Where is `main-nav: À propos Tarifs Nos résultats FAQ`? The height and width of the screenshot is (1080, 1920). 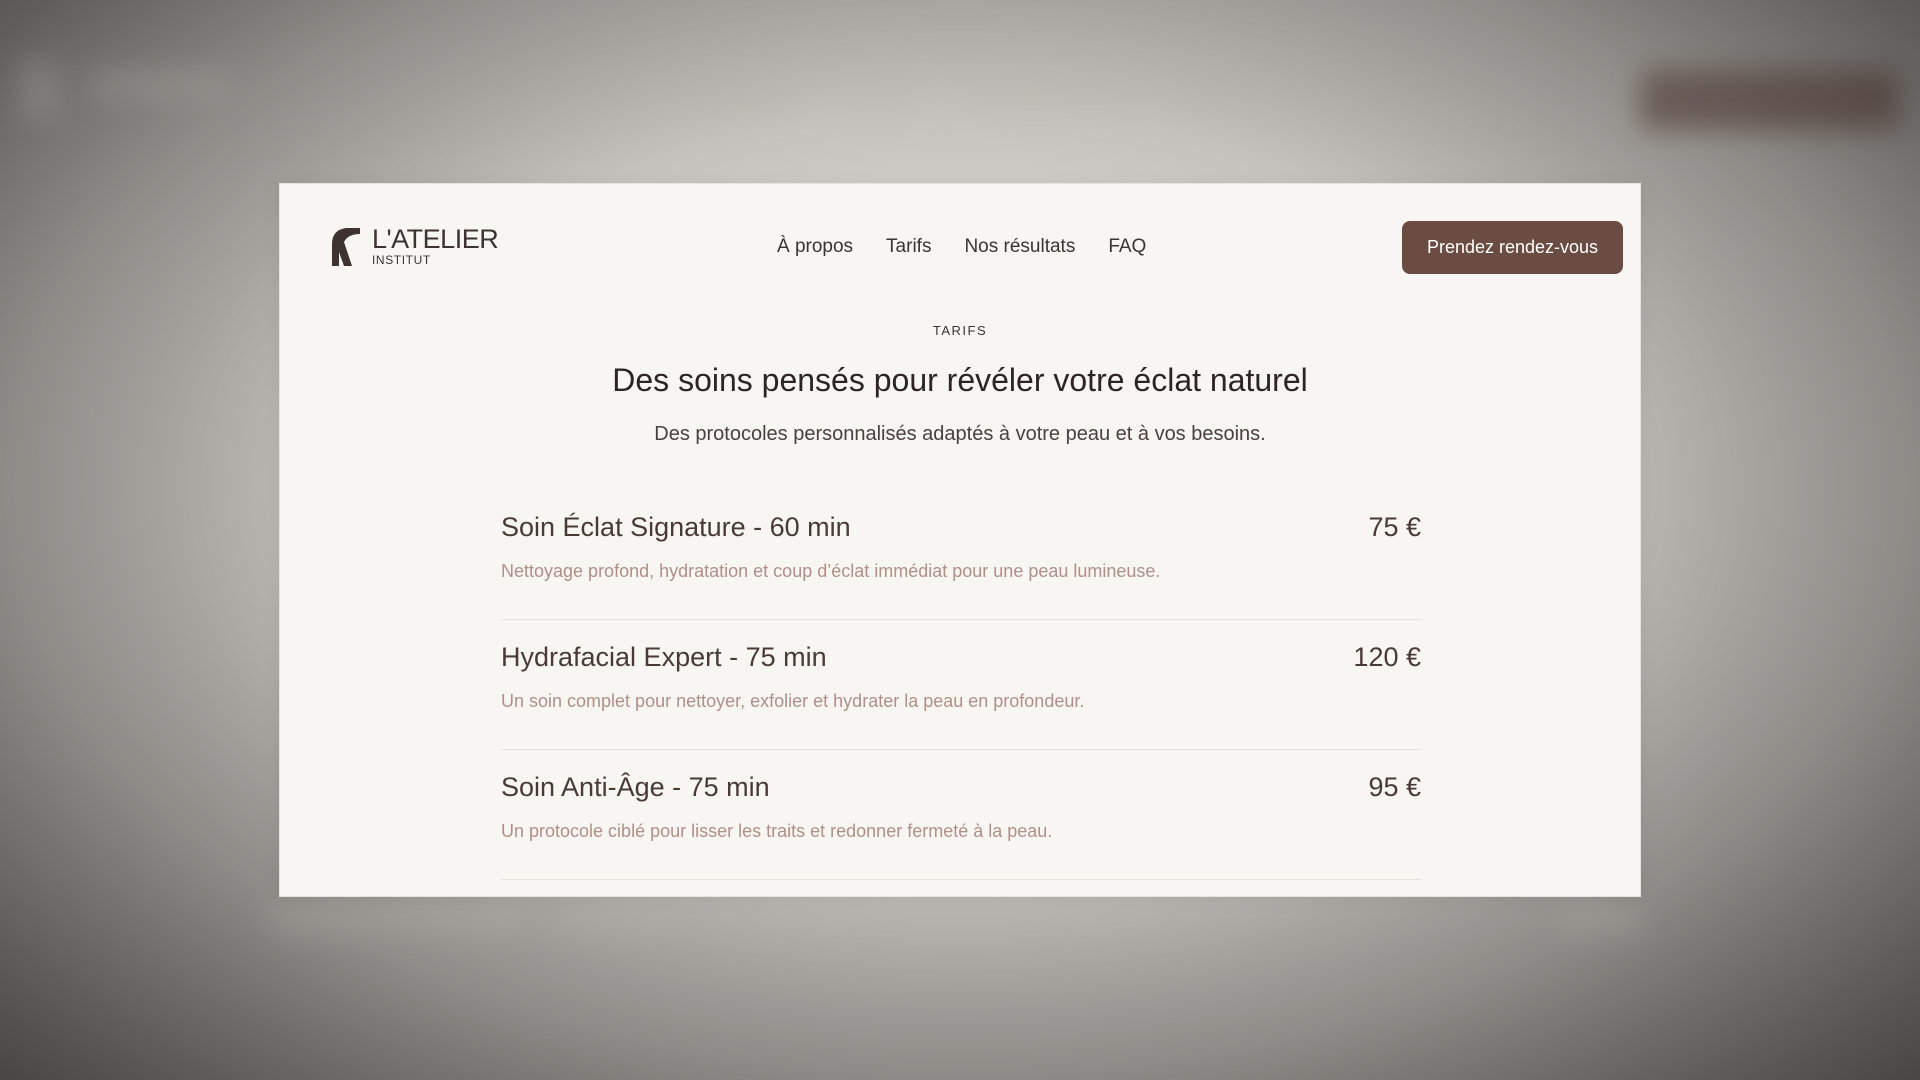 main-nav: À propos Tarifs Nos résultats FAQ is located at coordinates (961, 247).